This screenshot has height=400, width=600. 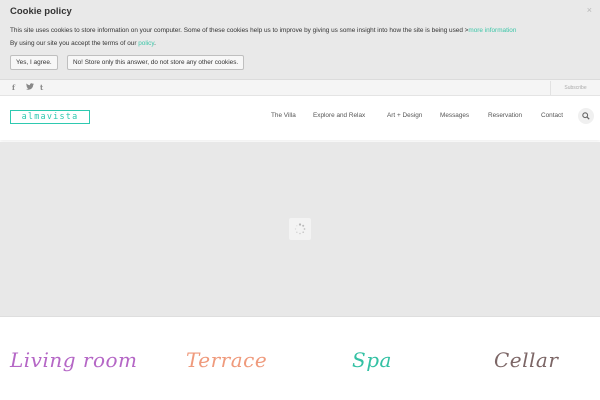 I want to click on loading-spinner, so click(x=300, y=229).